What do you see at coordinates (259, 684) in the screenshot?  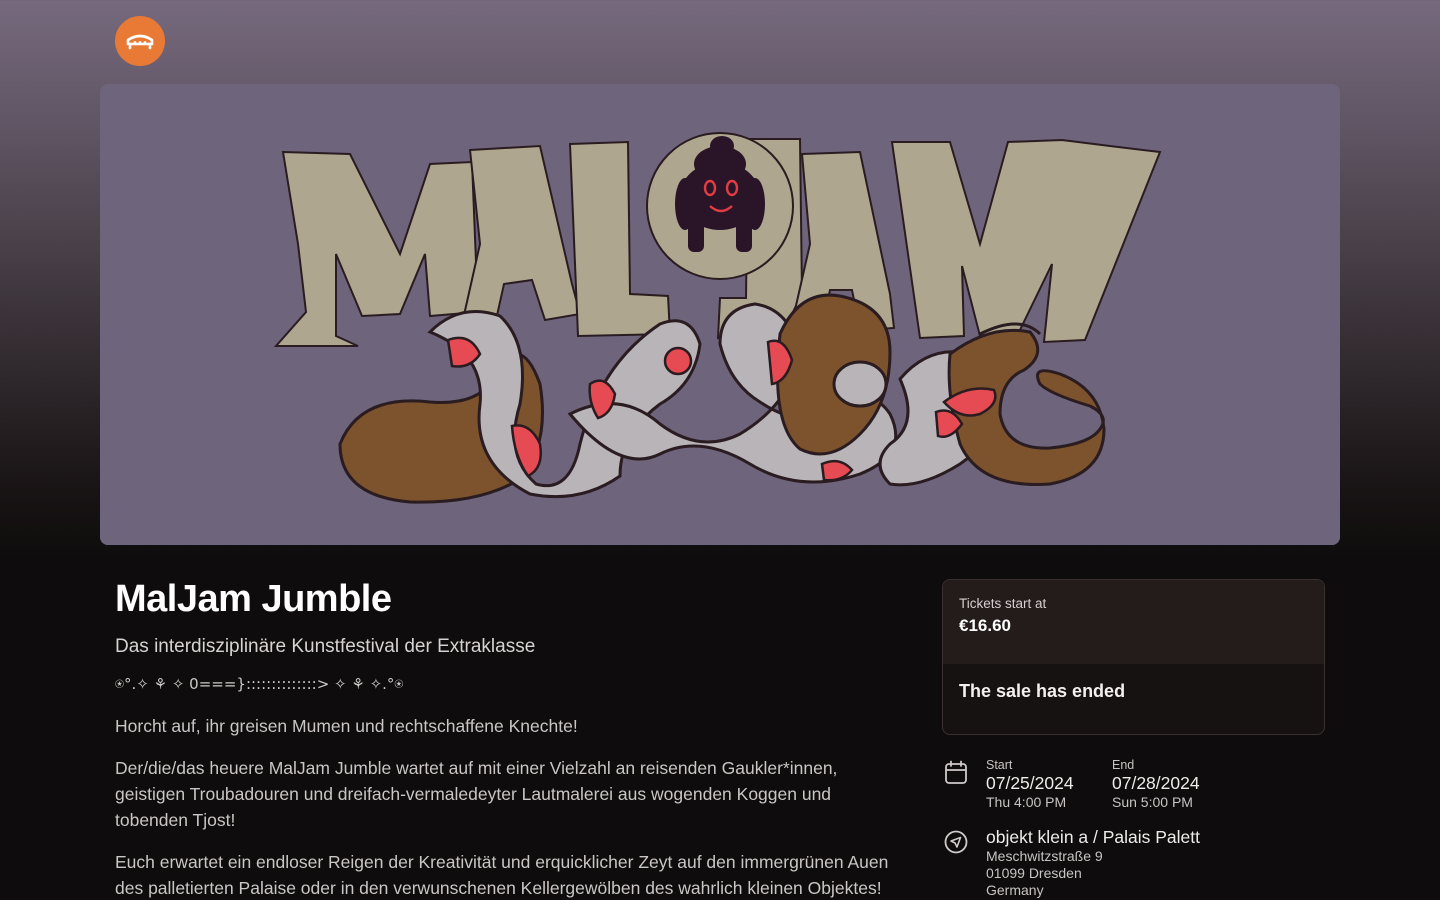 I see `decorative-line: ⍟°.✧ ⚘ ✧ 0===}::::::::::::::> ✧ ⚘ ✧.°⍟` at bounding box center [259, 684].